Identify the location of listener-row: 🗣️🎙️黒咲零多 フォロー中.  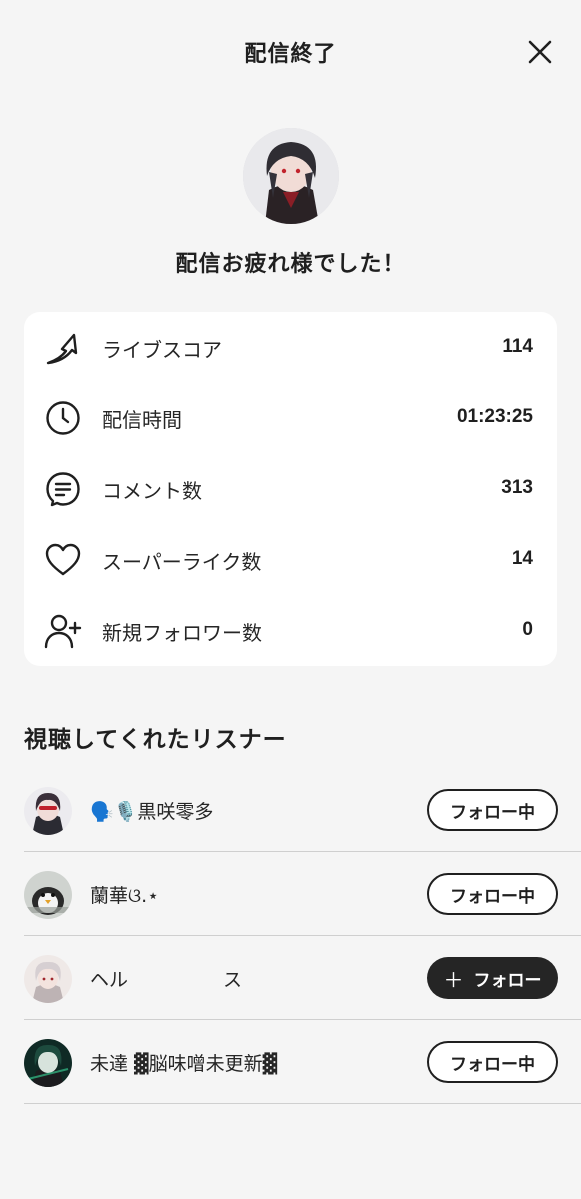
(290, 810).